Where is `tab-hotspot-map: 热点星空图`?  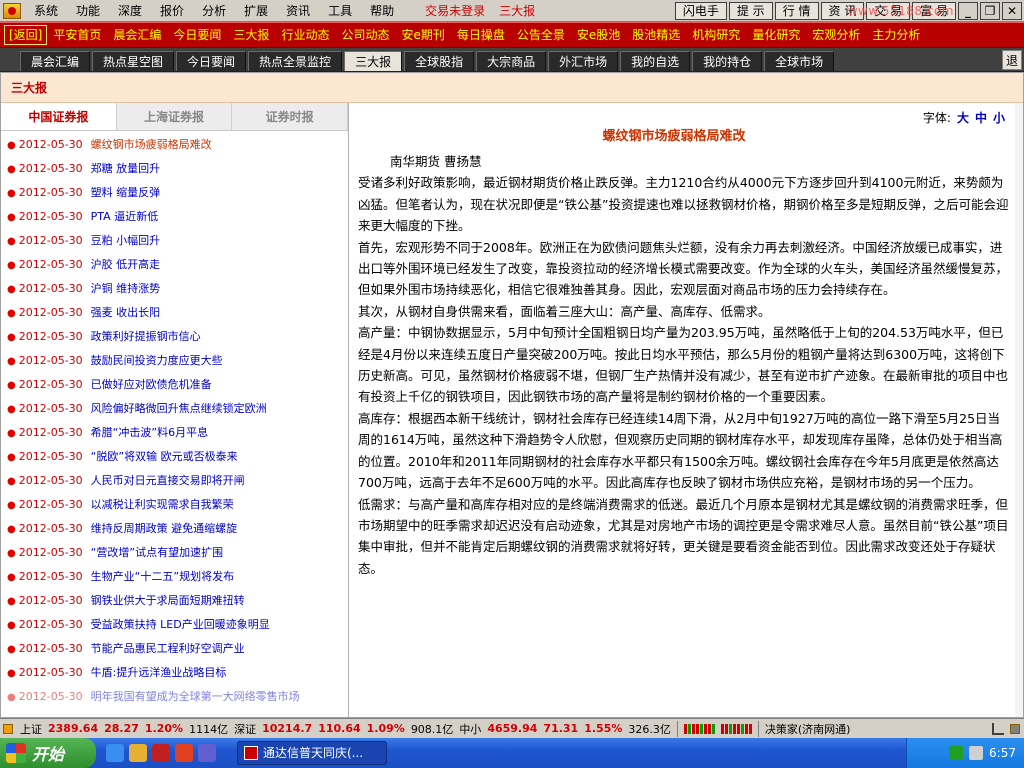
tab-hotspot-map: 热点星空图 is located at coordinates (133, 61).